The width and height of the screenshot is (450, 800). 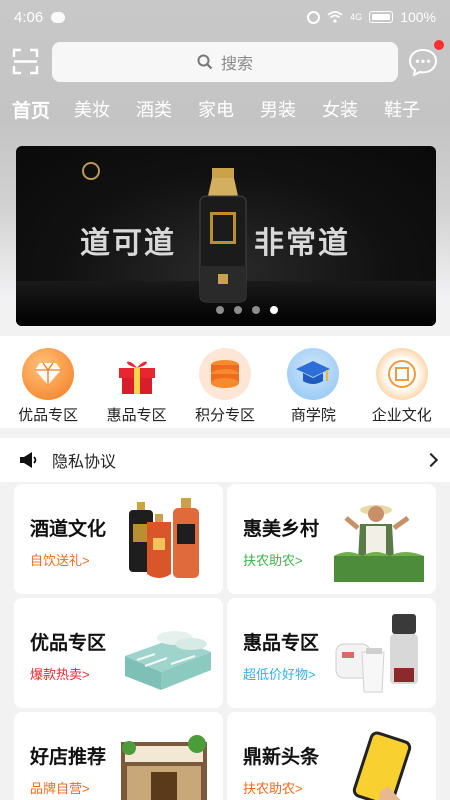 I want to click on card-premium-zone: 优品专区 爆款热卖>, so click(x=118, y=653).